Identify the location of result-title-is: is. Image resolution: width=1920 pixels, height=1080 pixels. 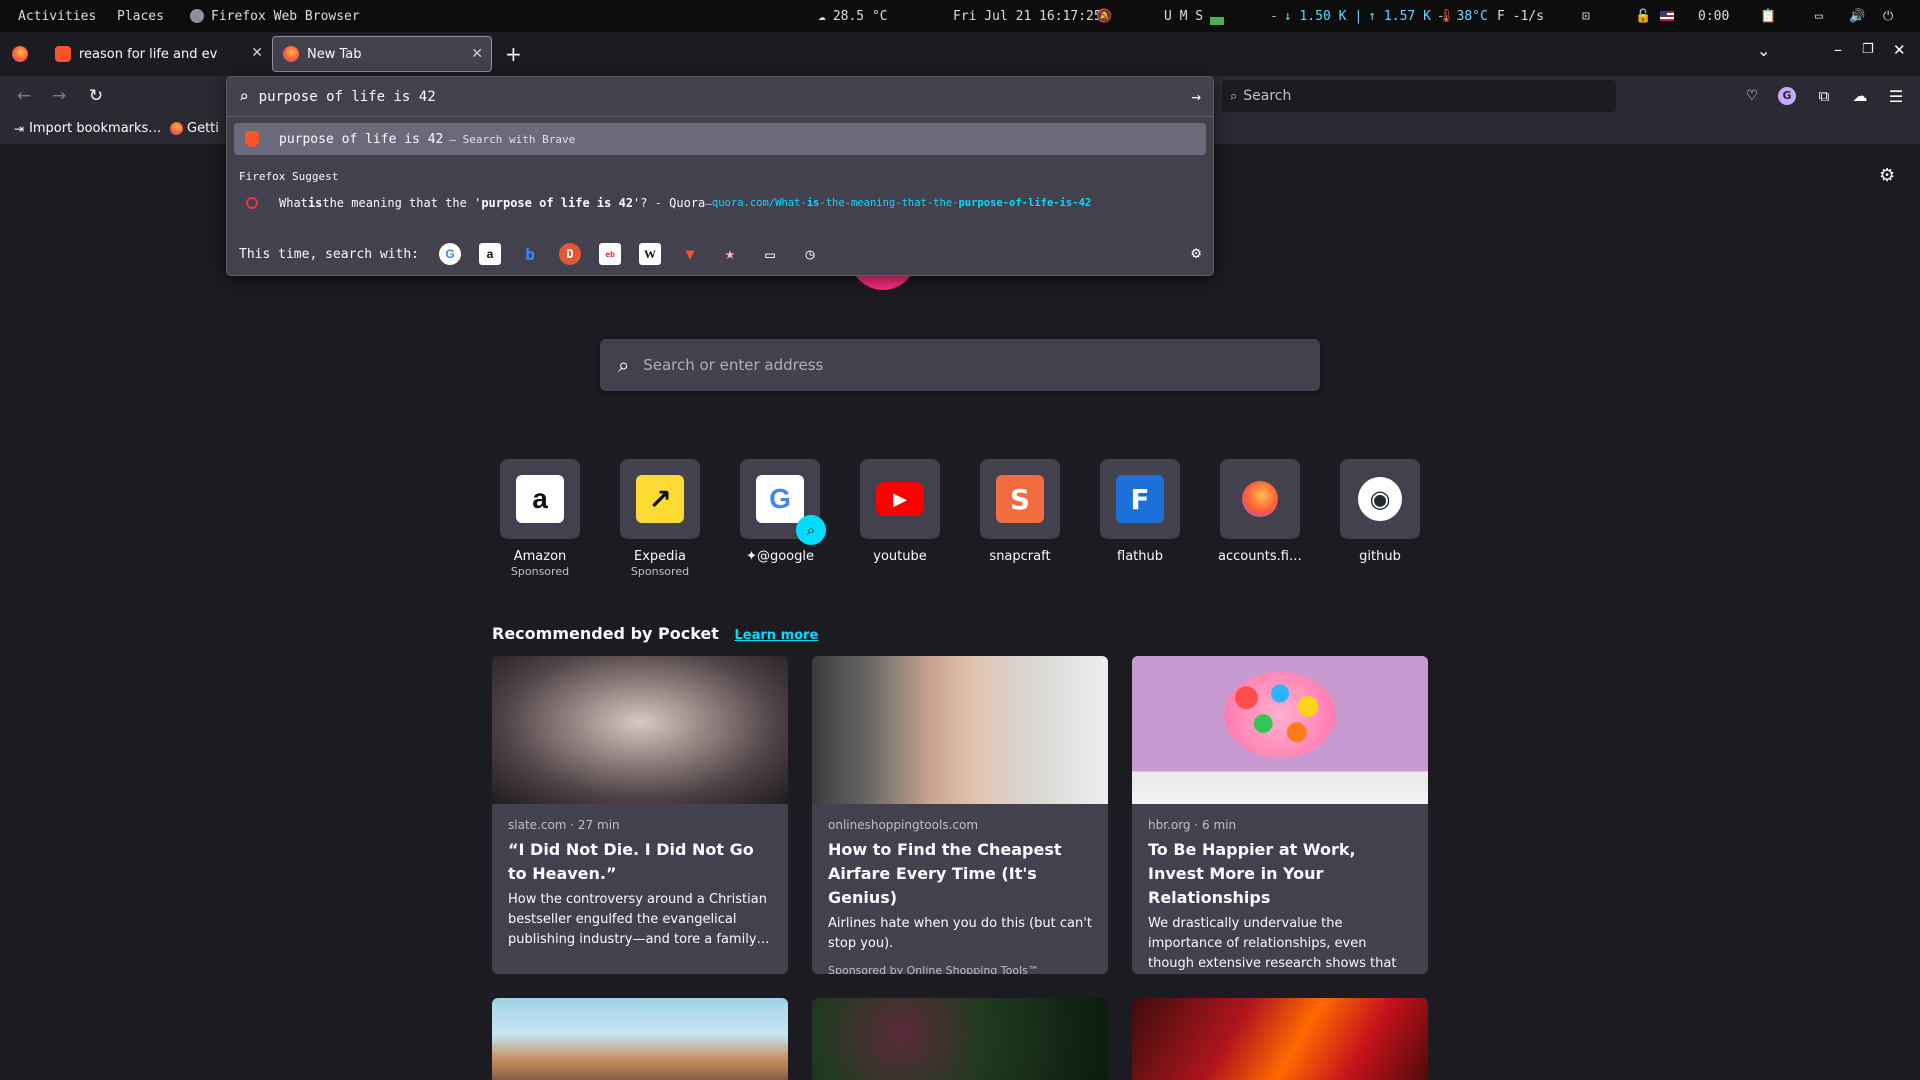
(315, 203).